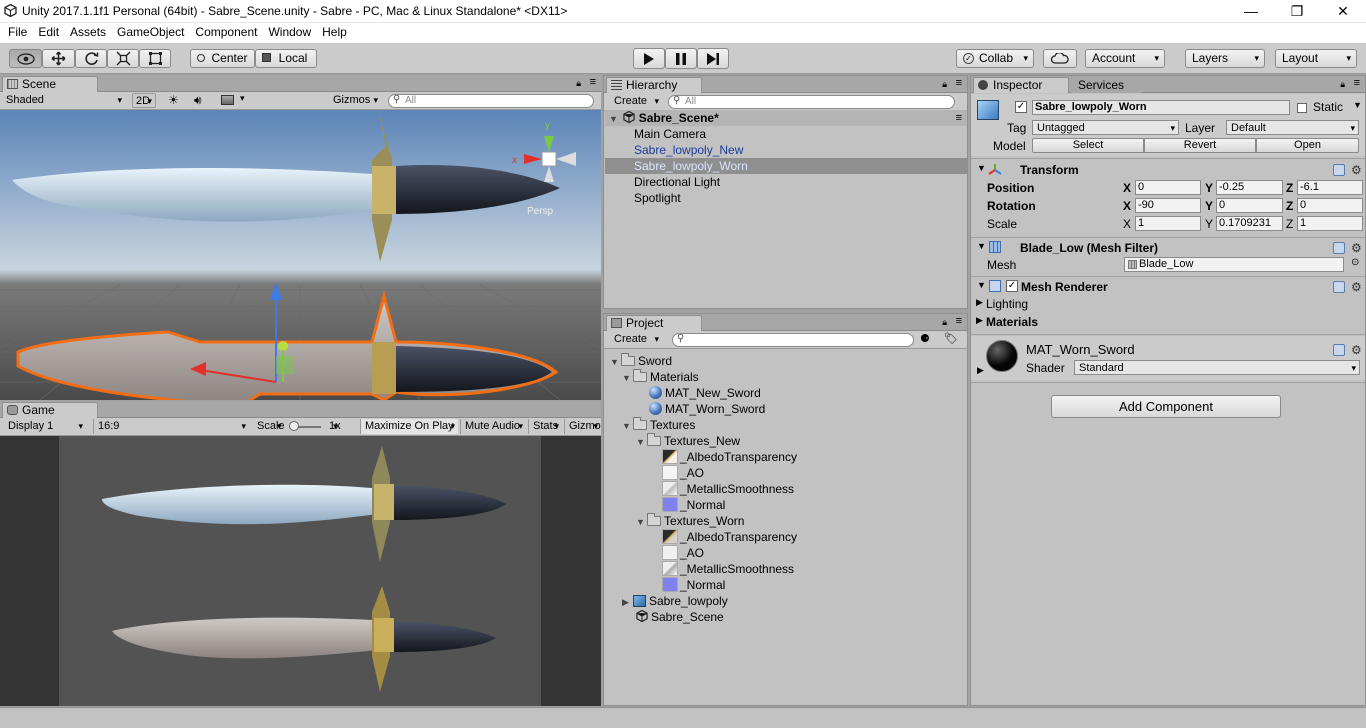 This screenshot has width=1366, height=728. What do you see at coordinates (48, 31) in the screenshot?
I see `menu-edit: Edit` at bounding box center [48, 31].